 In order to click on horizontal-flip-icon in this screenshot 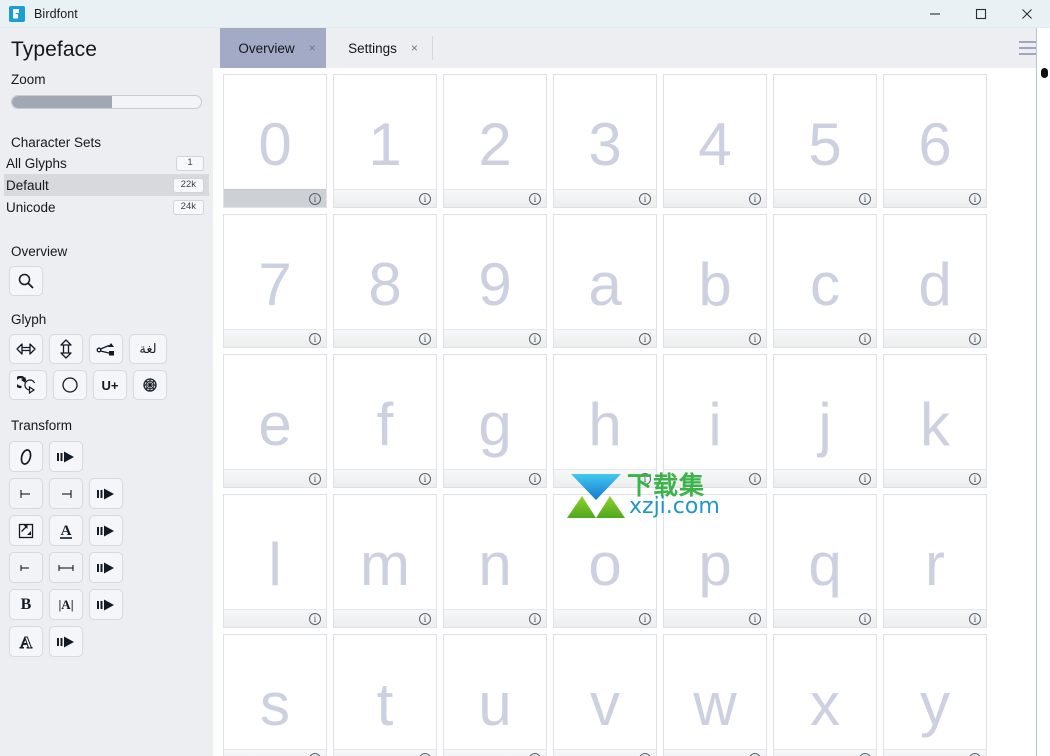, I will do `click(26, 349)`.